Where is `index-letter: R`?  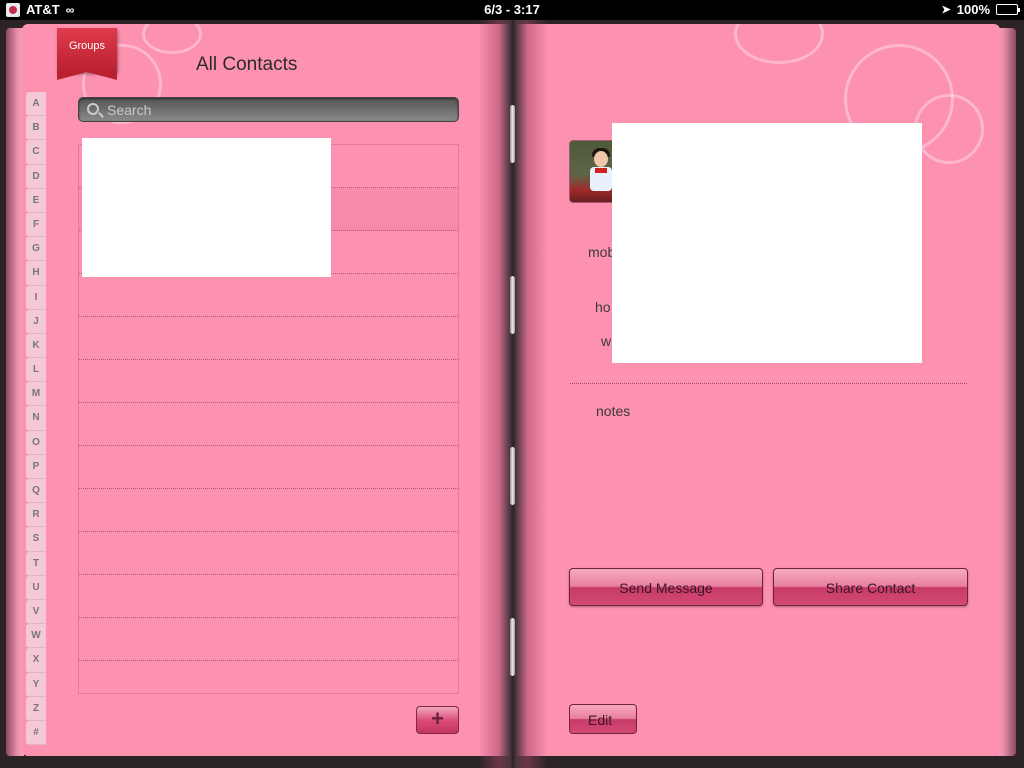
index-letter: R is located at coordinates (36, 515).